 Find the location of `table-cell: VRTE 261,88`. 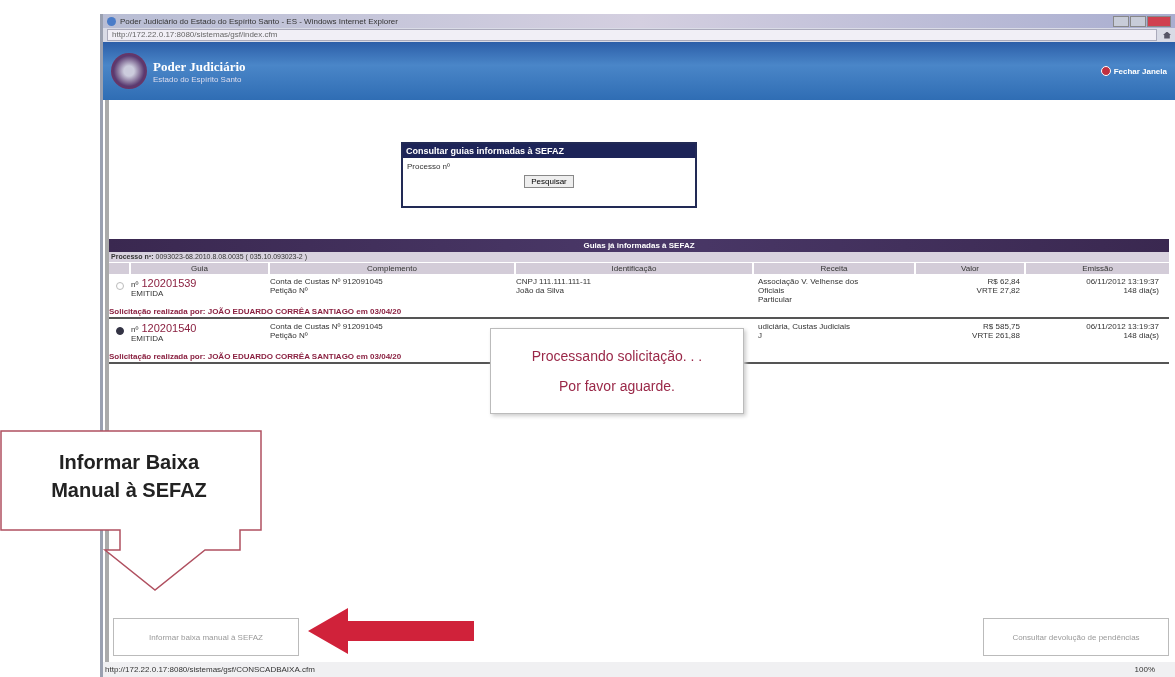

table-cell: VRTE 261,88 is located at coordinates (996, 335).